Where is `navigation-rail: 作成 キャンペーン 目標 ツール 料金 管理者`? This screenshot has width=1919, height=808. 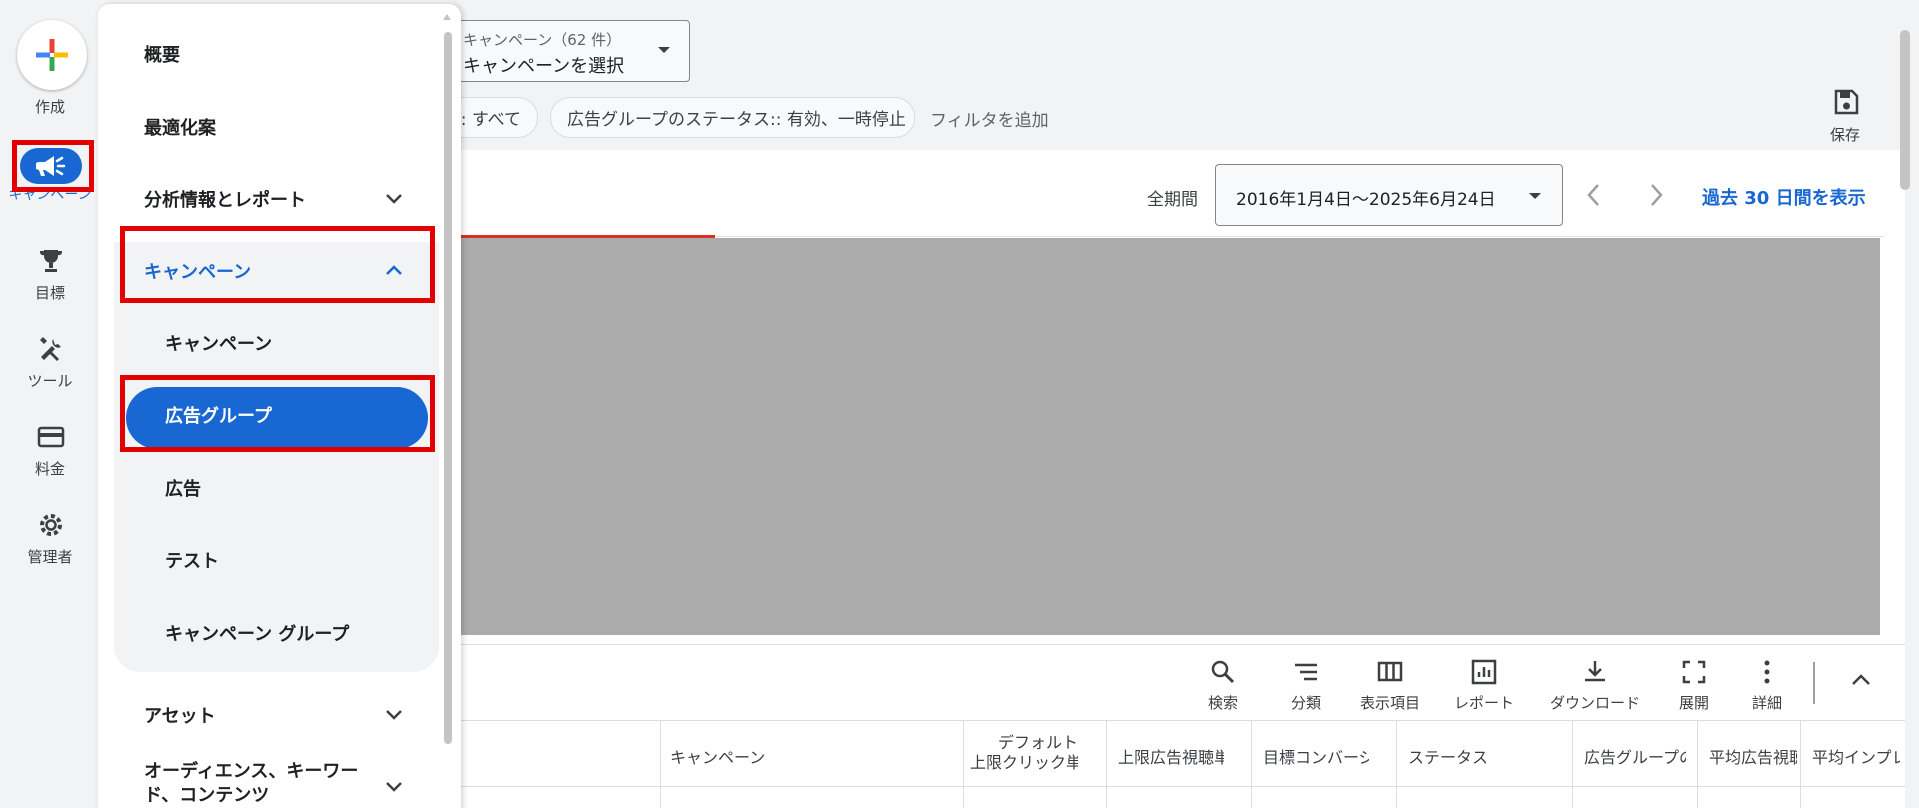
navigation-rail: 作成 キャンペーン 目標 ツール 料金 管理者 is located at coordinates (50, 404).